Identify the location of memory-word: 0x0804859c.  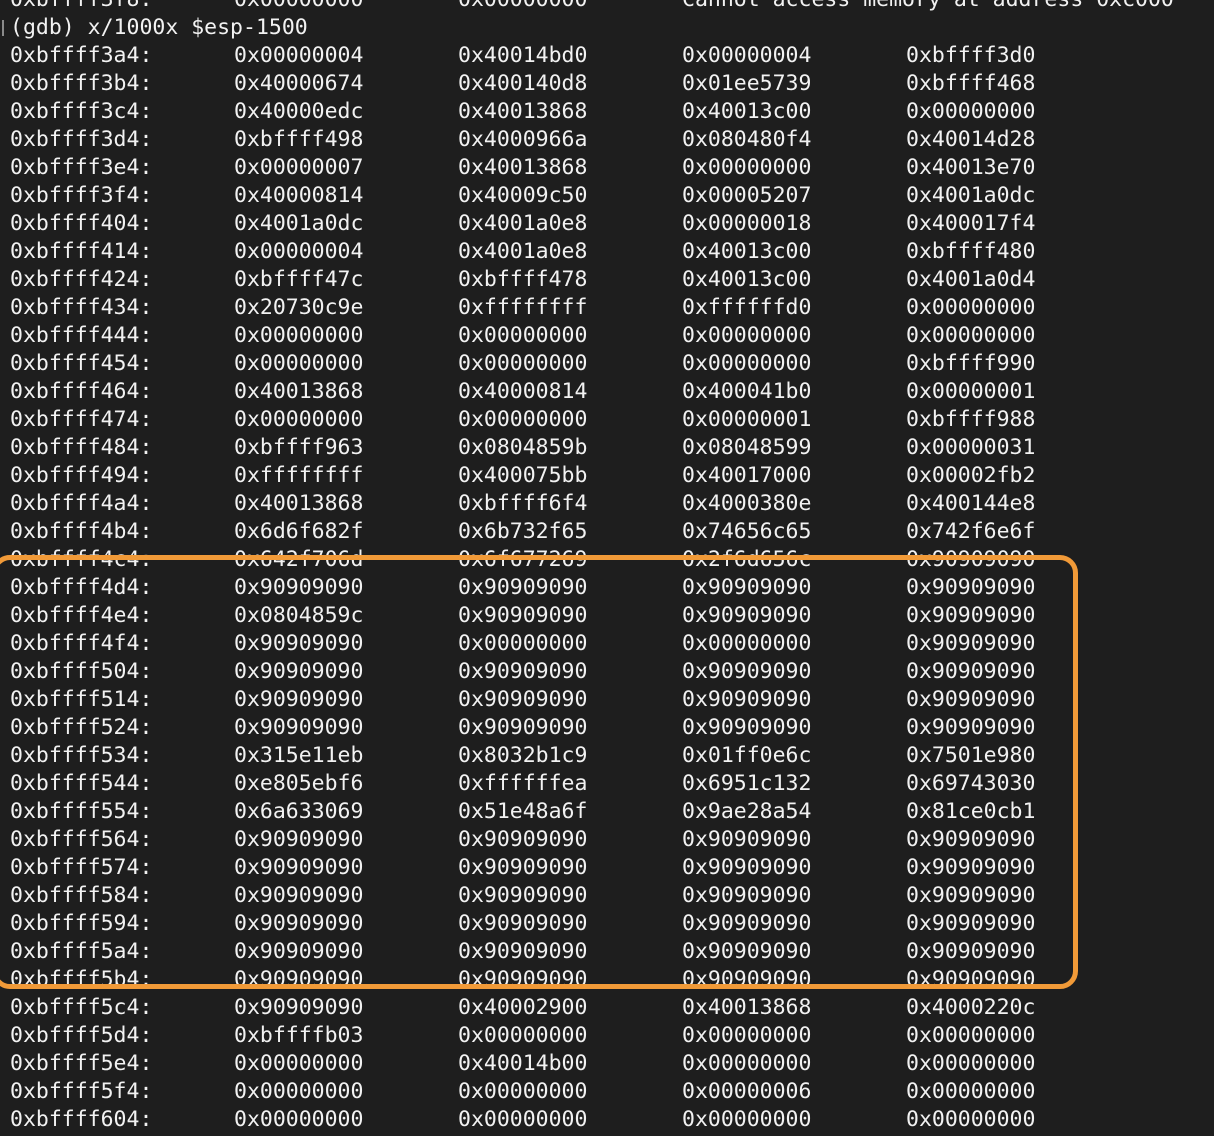
(299, 615).